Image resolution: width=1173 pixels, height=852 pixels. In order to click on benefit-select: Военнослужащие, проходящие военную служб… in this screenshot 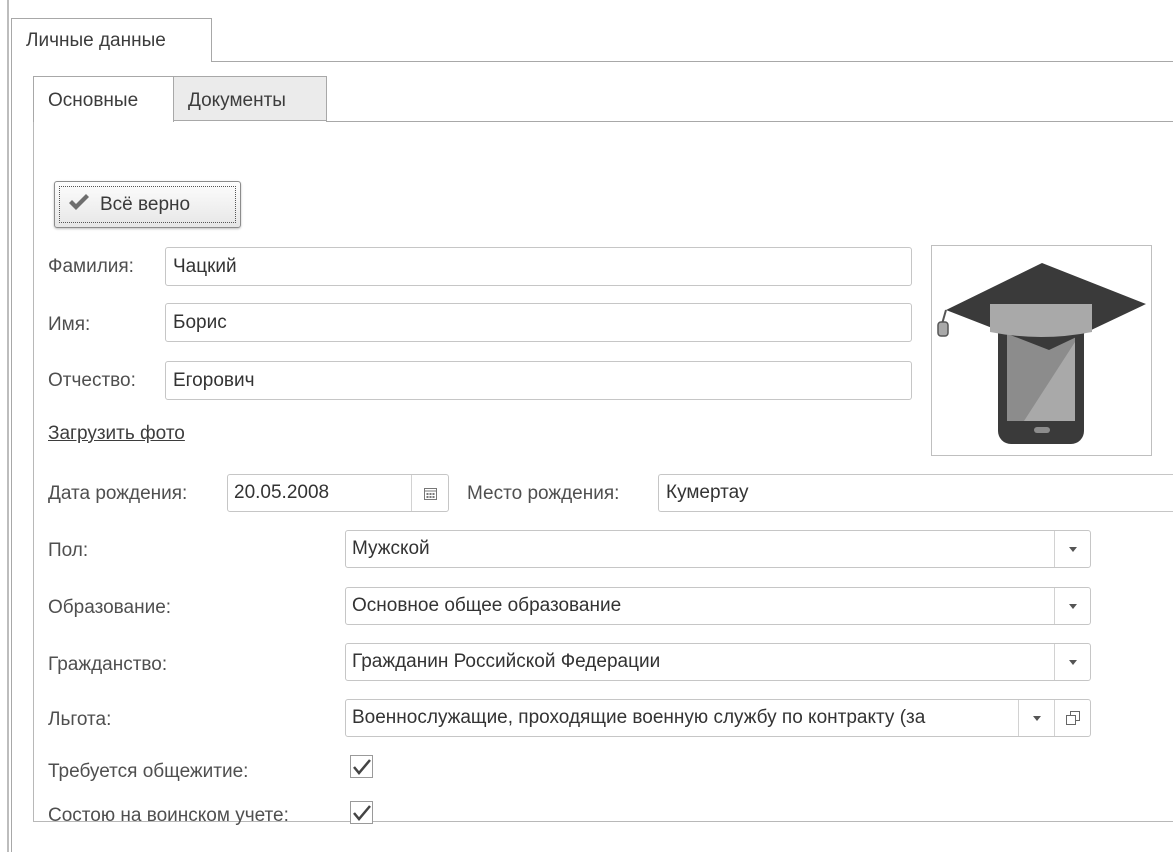, I will do `click(718, 718)`.